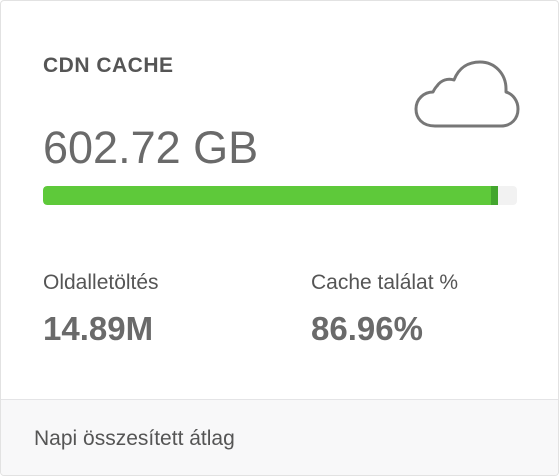  I want to click on cache-progress-cap, so click(495, 195).